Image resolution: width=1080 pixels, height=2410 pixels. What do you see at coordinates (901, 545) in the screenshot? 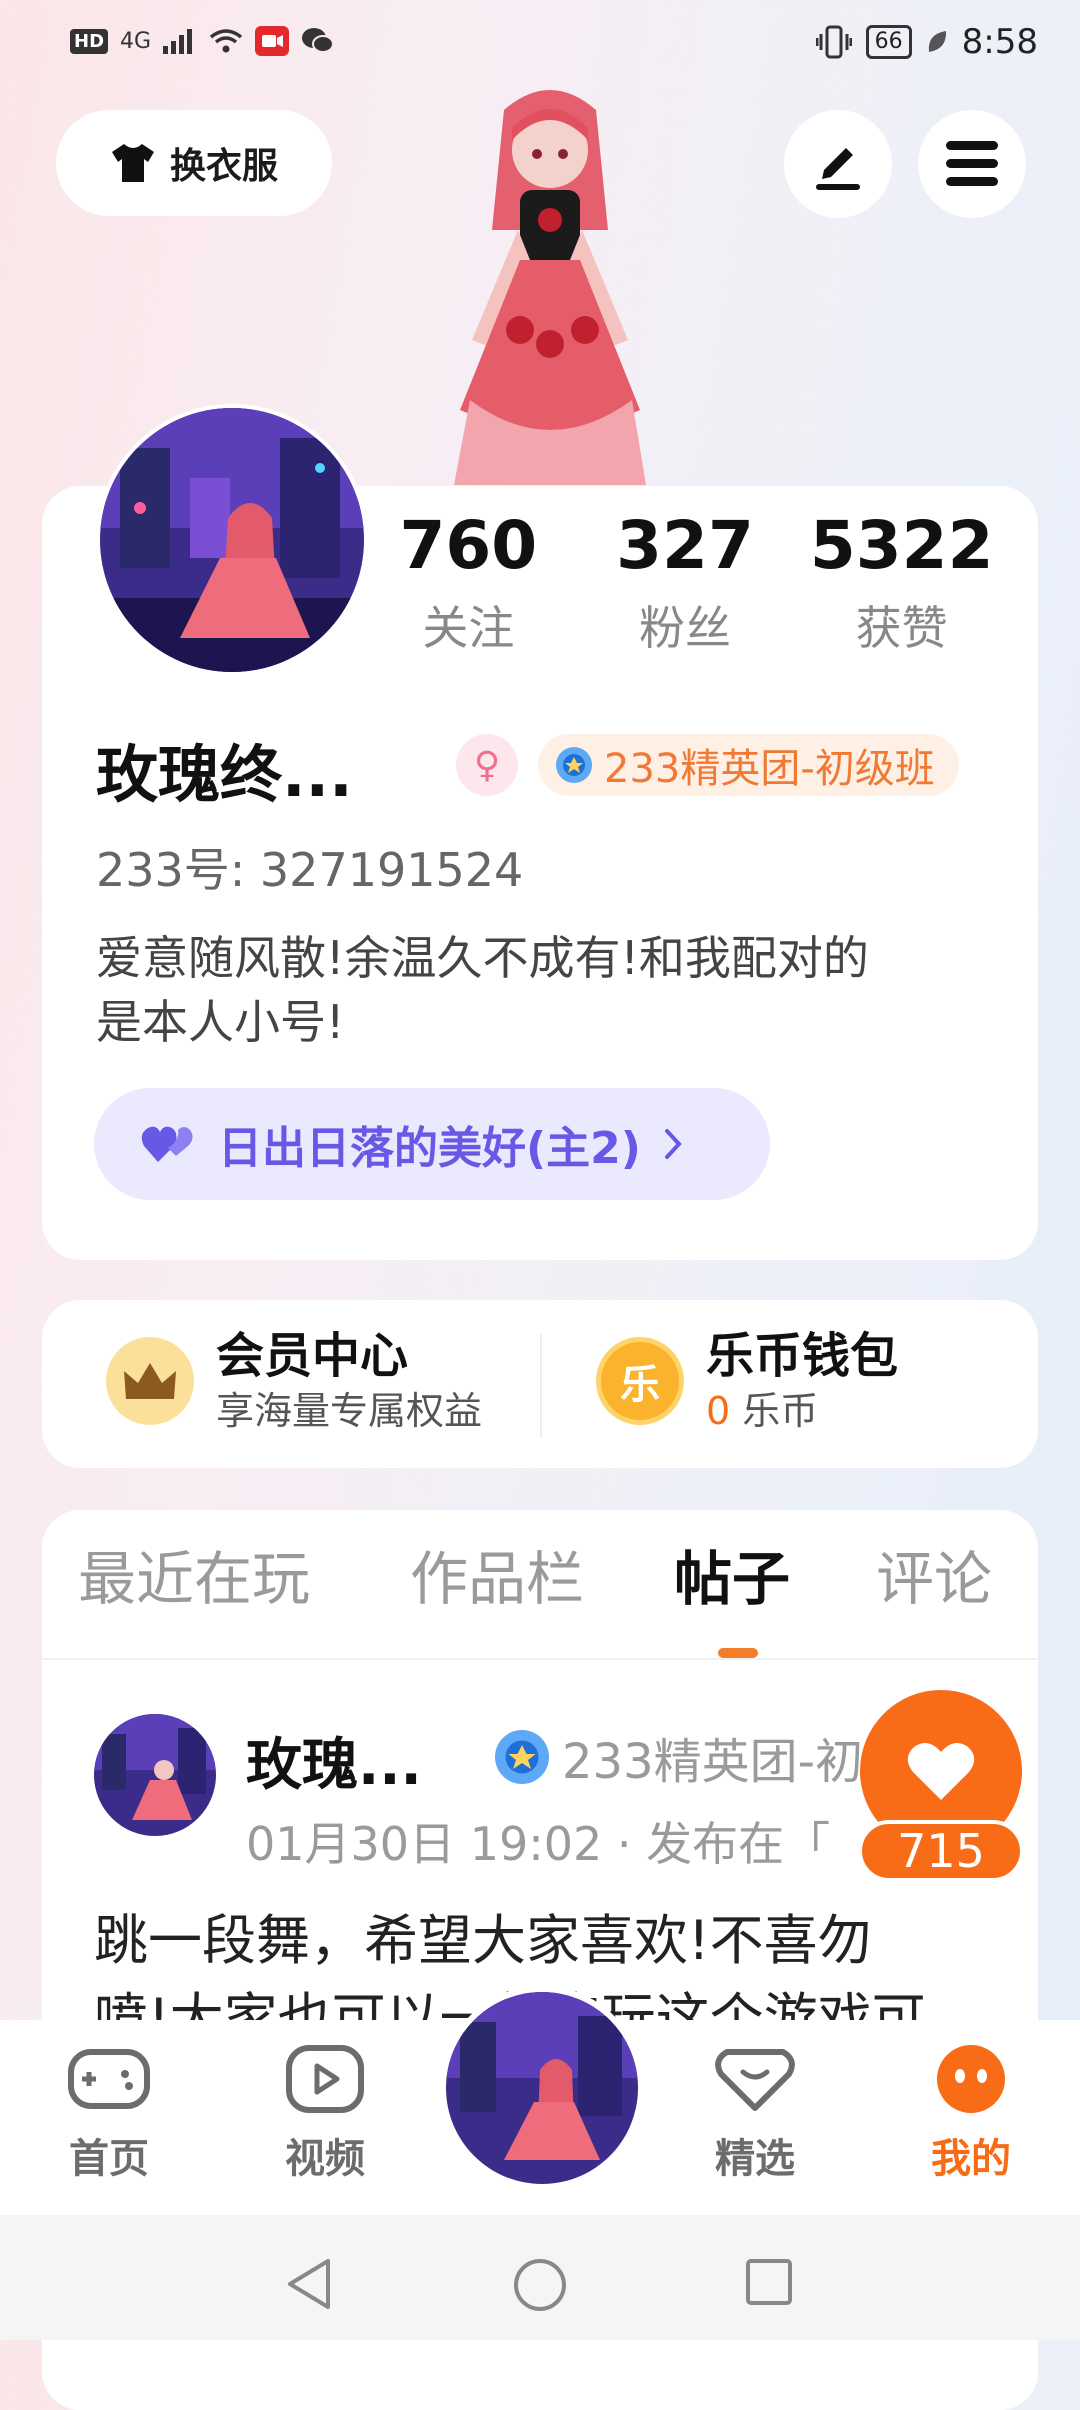
I see `stat-likes-count: 5322` at bounding box center [901, 545].